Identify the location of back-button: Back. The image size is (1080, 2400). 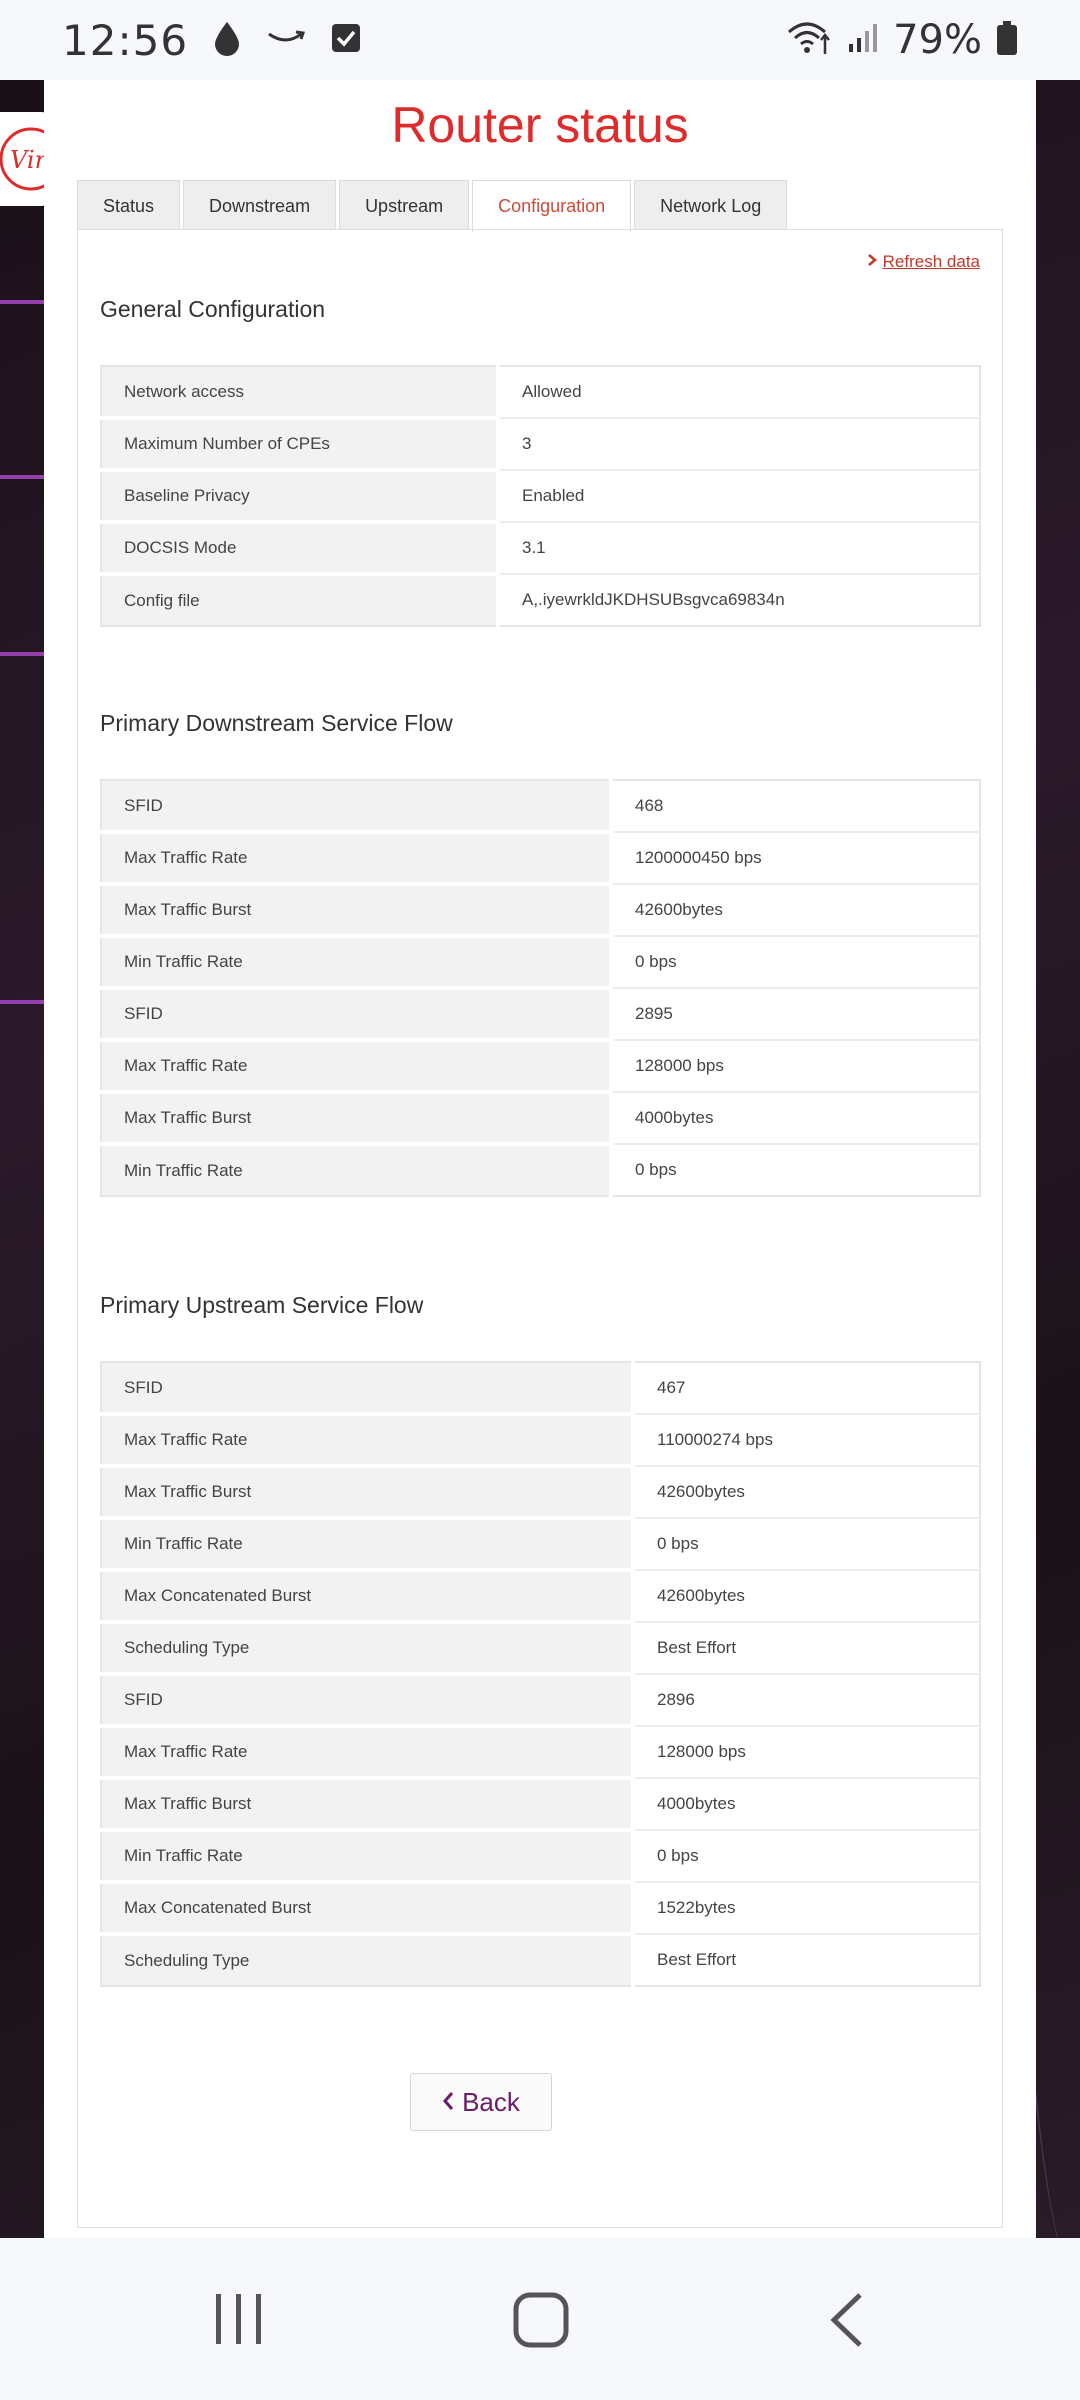
(481, 2102).